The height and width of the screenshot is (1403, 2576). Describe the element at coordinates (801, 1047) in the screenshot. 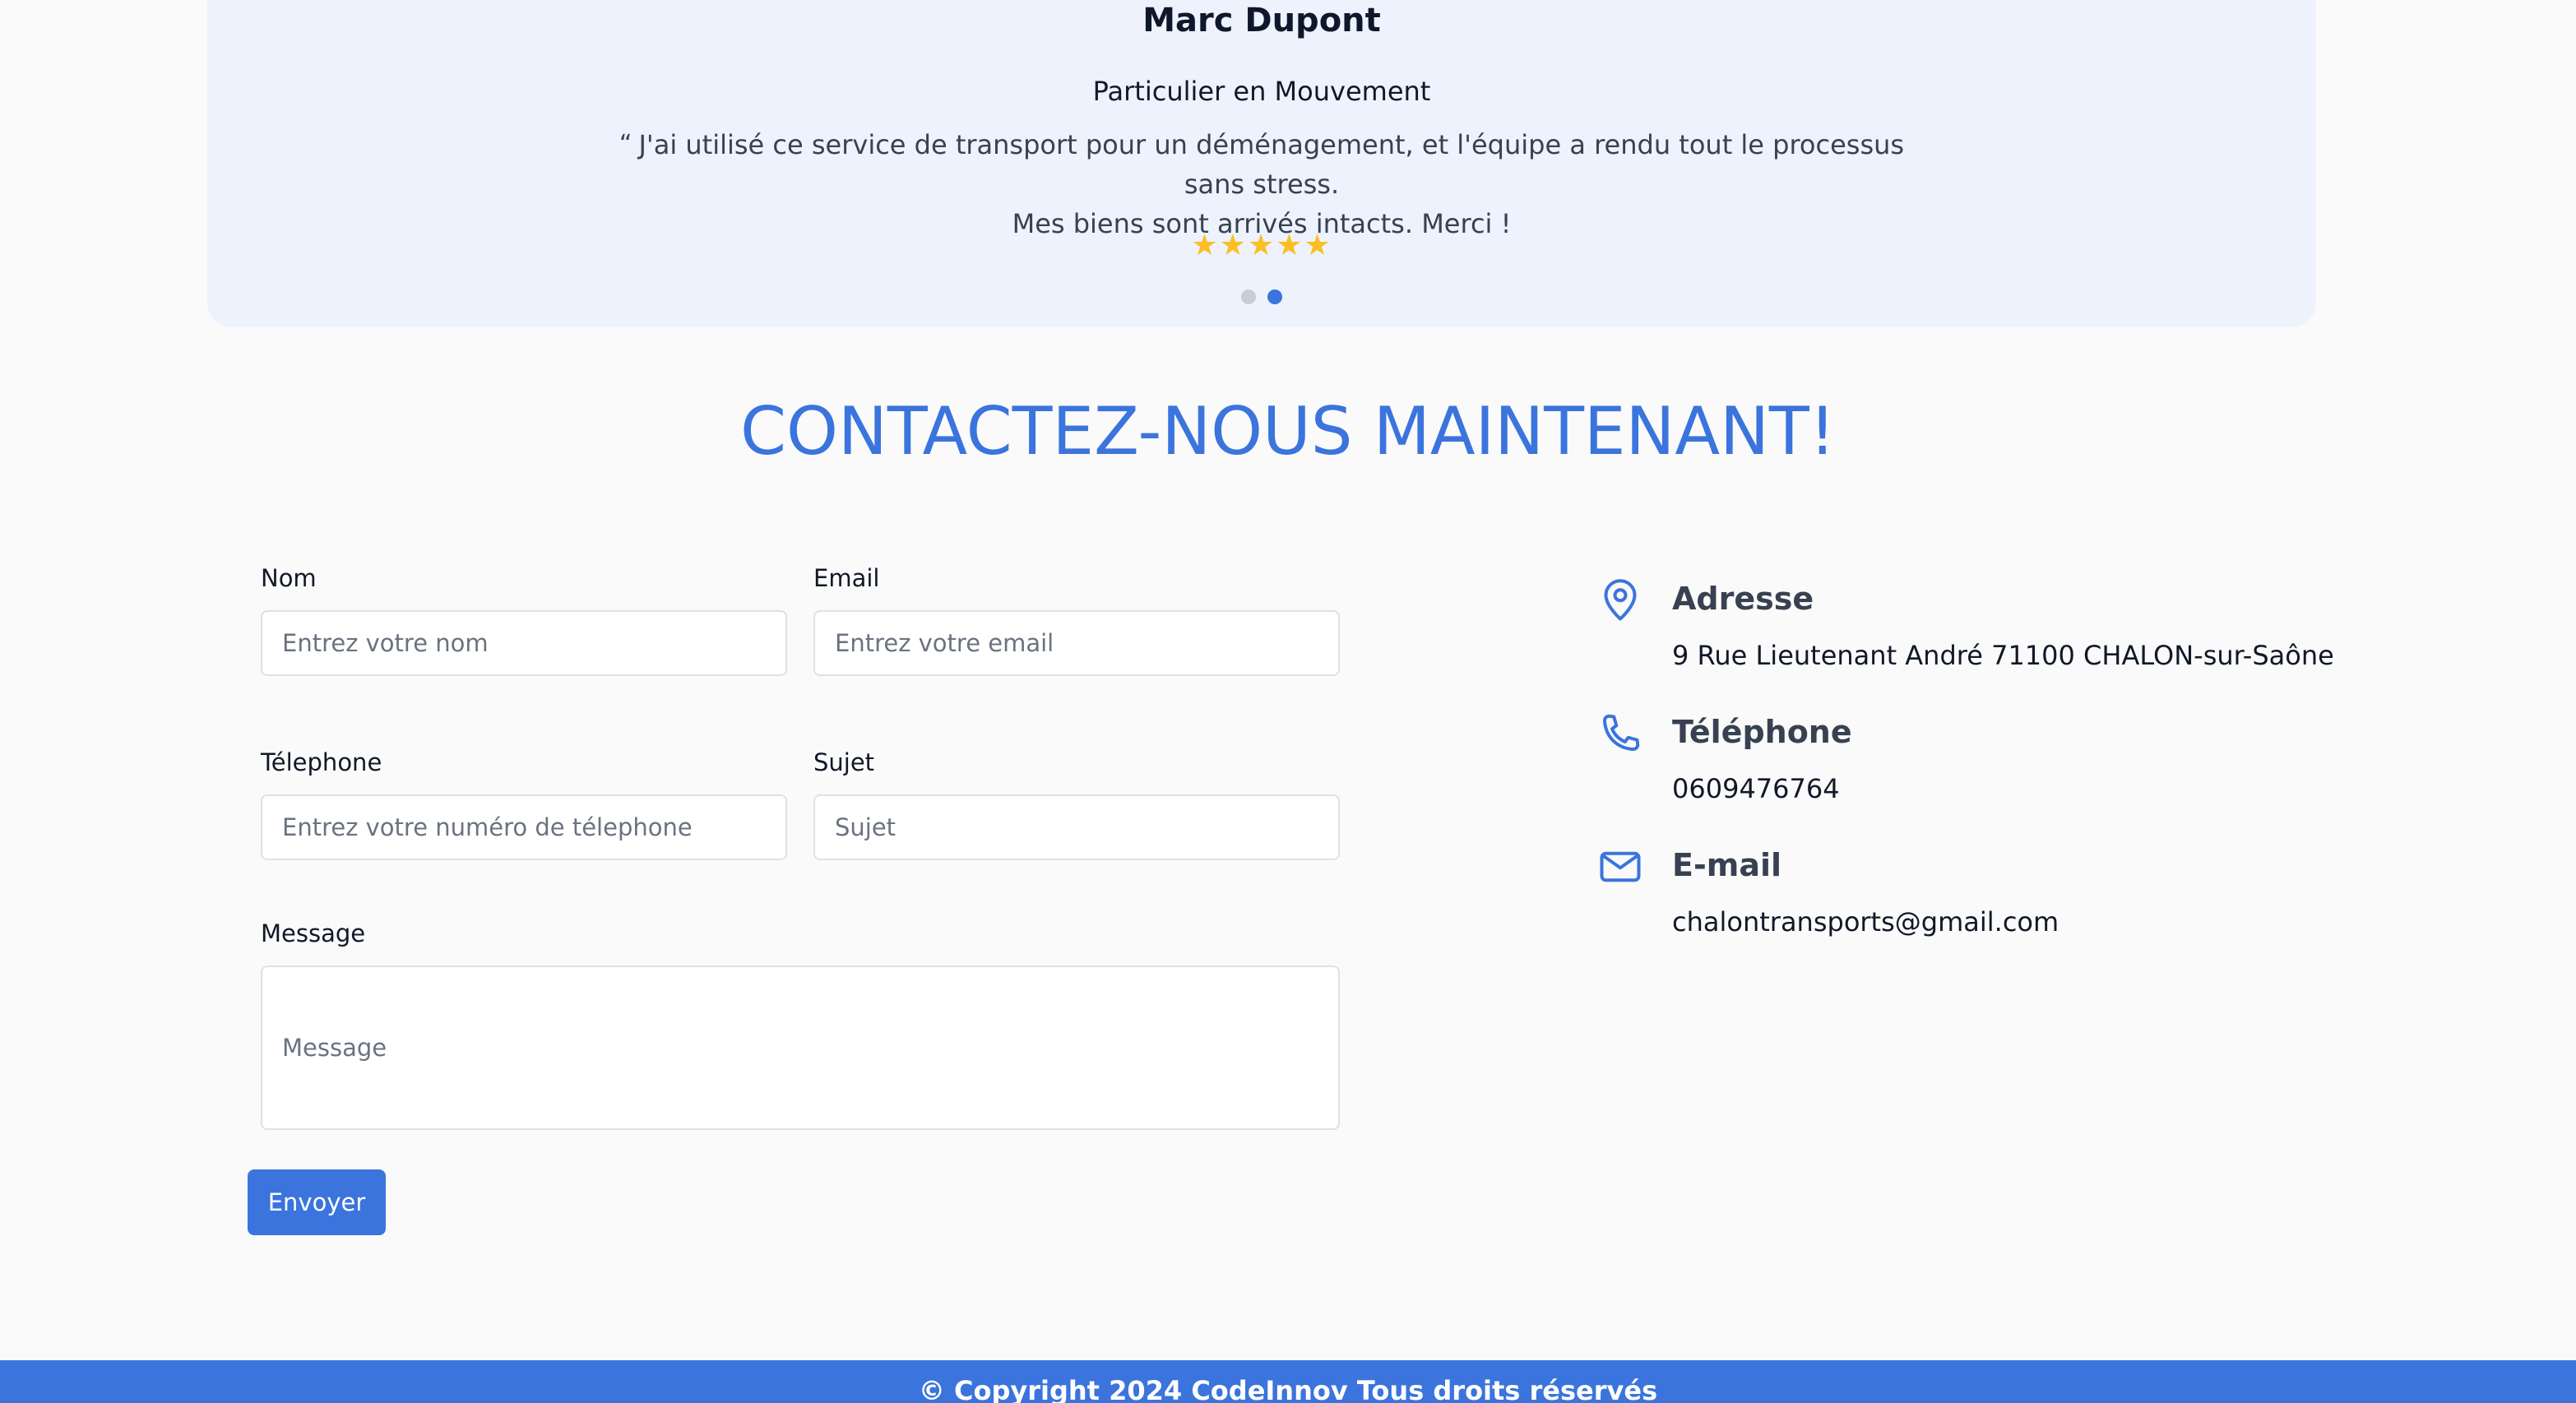

I see `message-textarea: Message` at that location.